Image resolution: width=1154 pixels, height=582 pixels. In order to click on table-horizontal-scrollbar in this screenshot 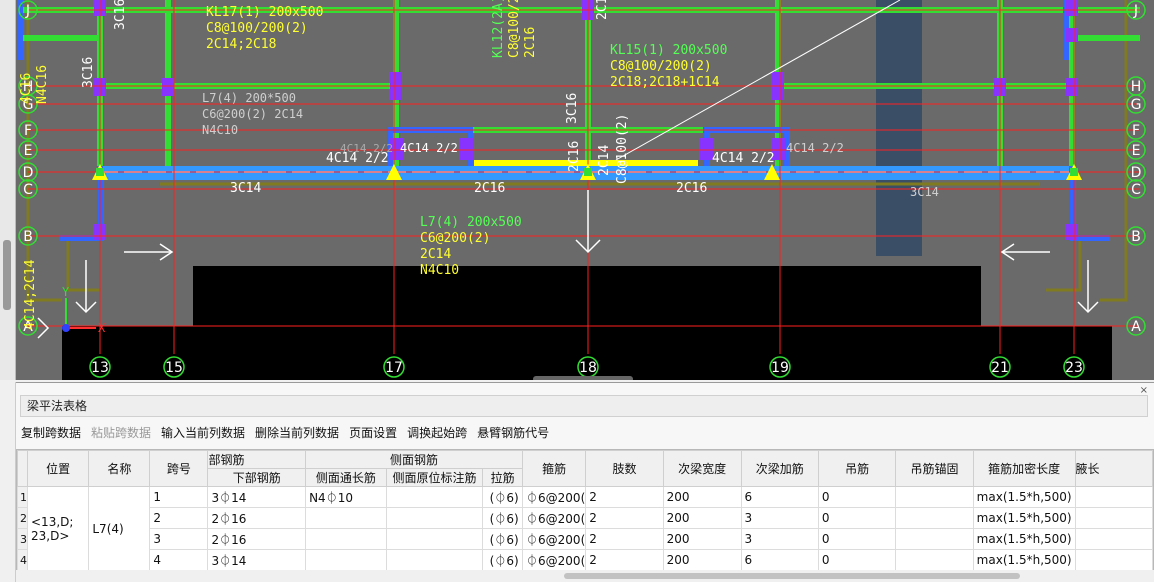, I will do `click(585, 576)`.